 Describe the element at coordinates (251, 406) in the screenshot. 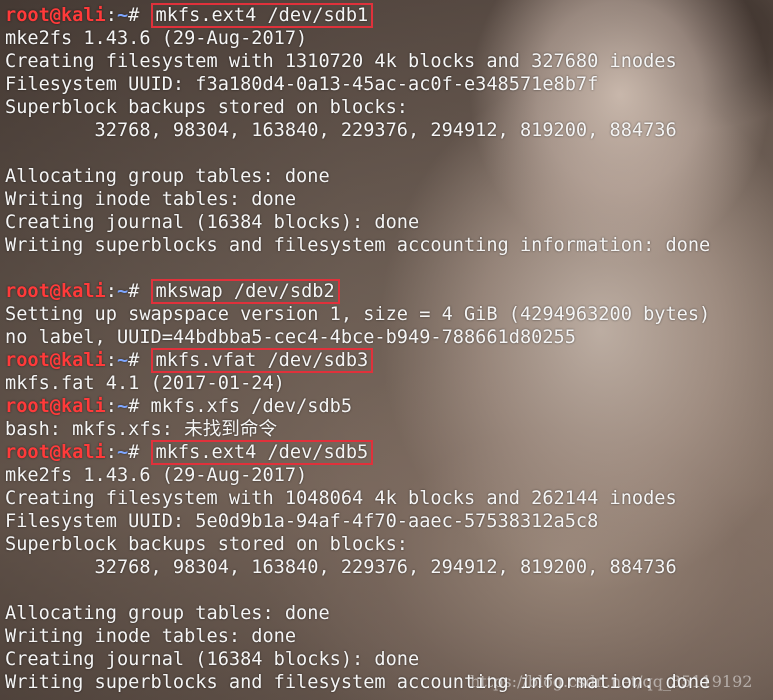

I see `command-text: mkfs.xfs /dev/sdb5` at that location.